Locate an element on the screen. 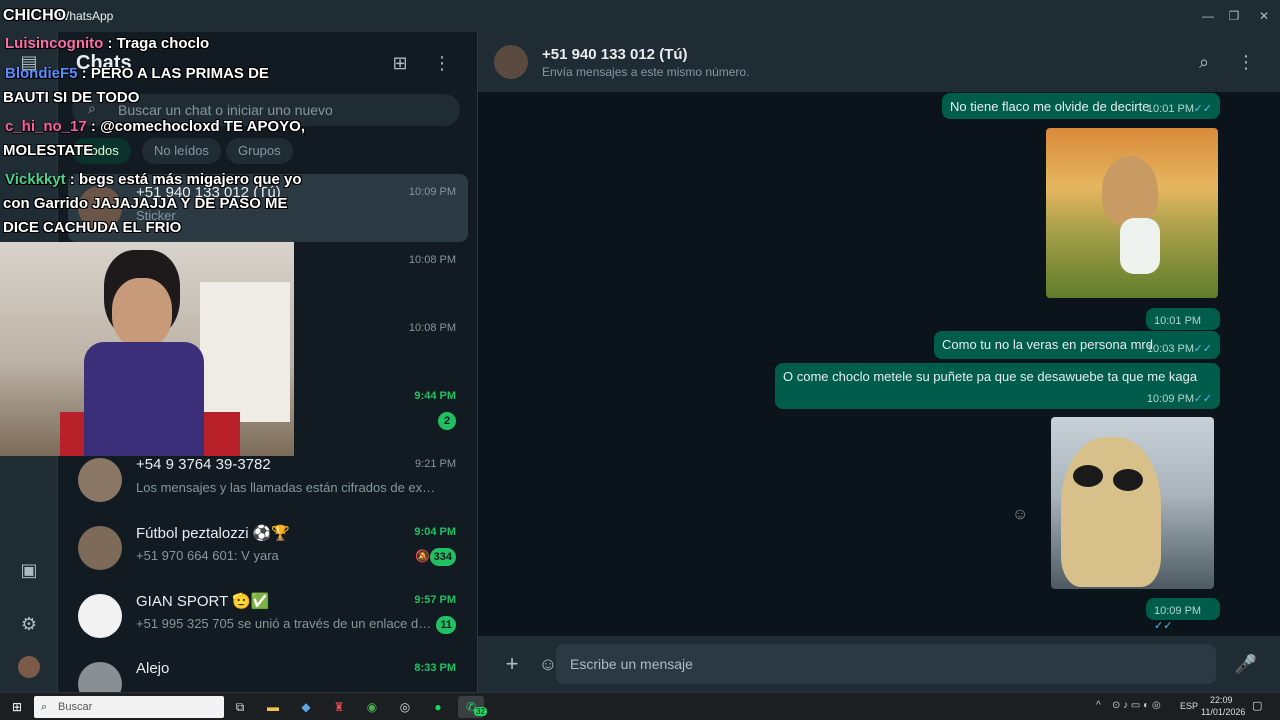  whatsapp-taskbar-badge: 32 is located at coordinates (480, 711).